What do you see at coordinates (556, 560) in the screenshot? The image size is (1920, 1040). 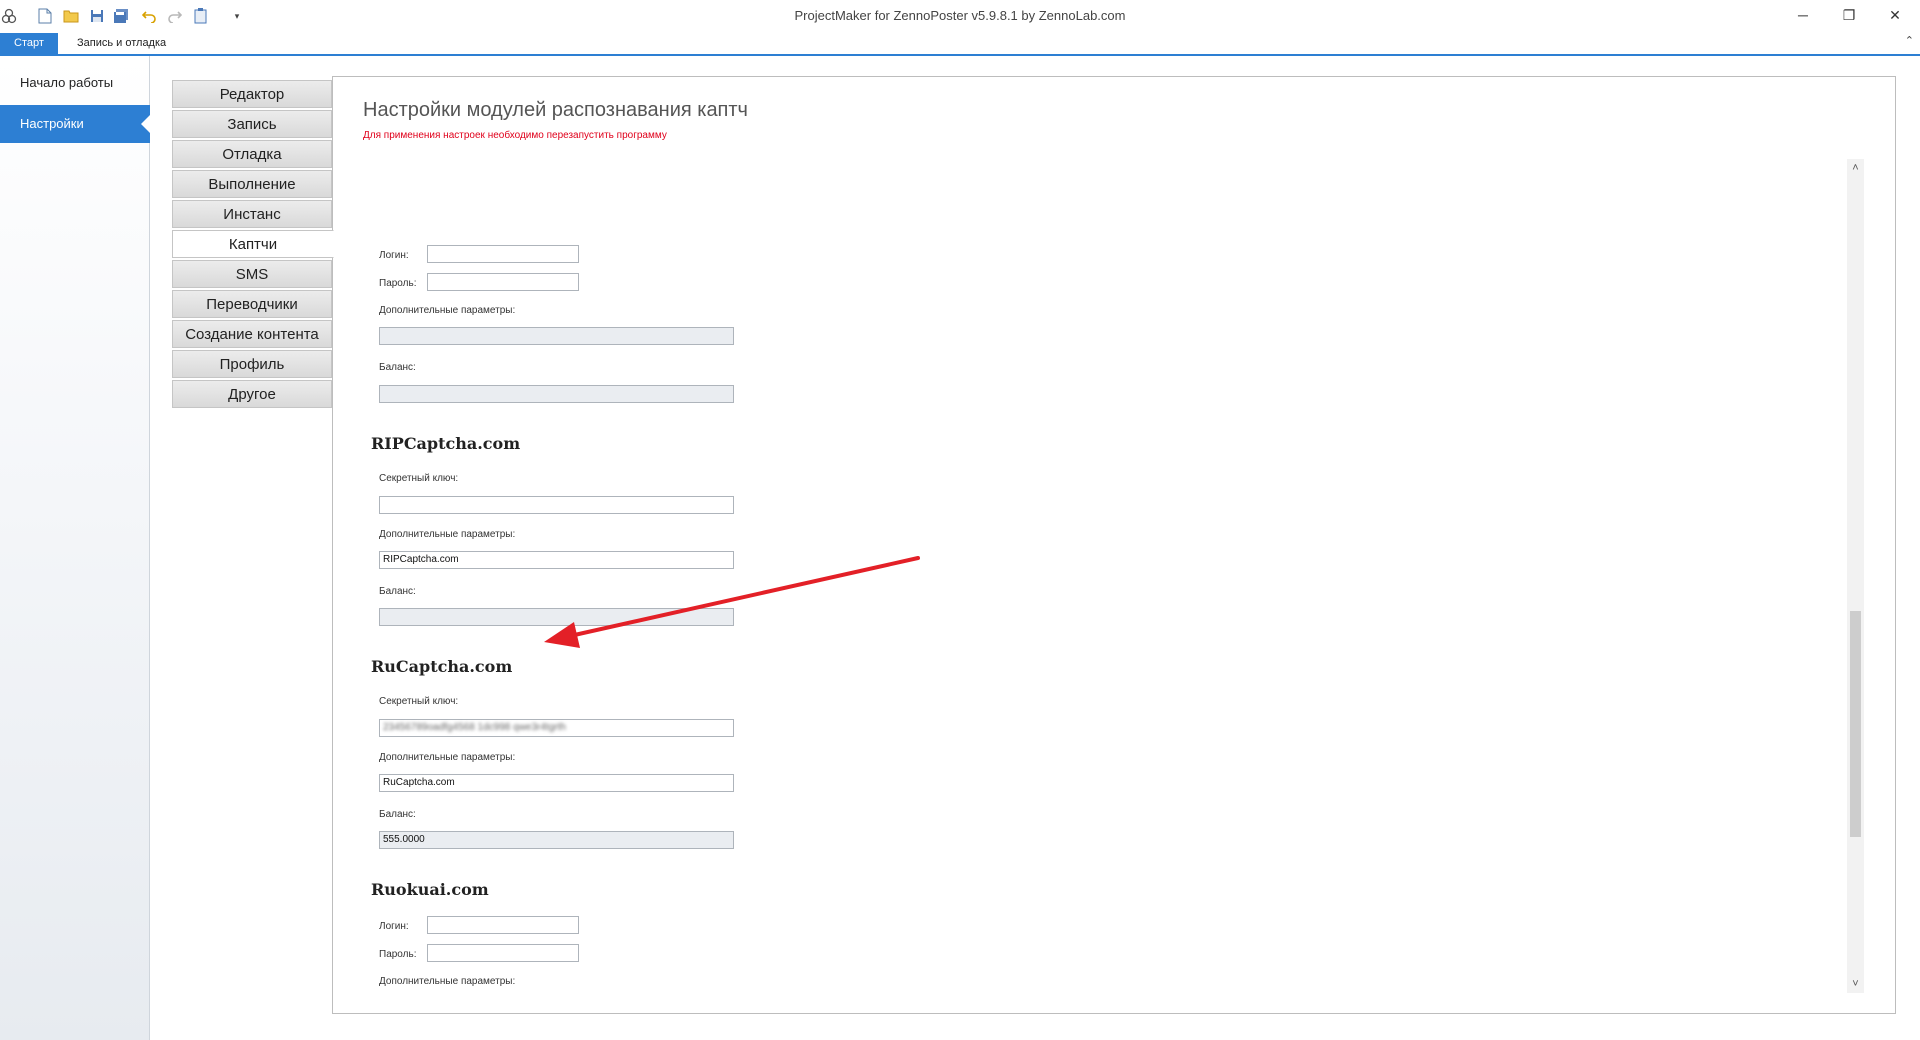 I see `ripcaptcha-extra-input: RIPCaptcha.com` at bounding box center [556, 560].